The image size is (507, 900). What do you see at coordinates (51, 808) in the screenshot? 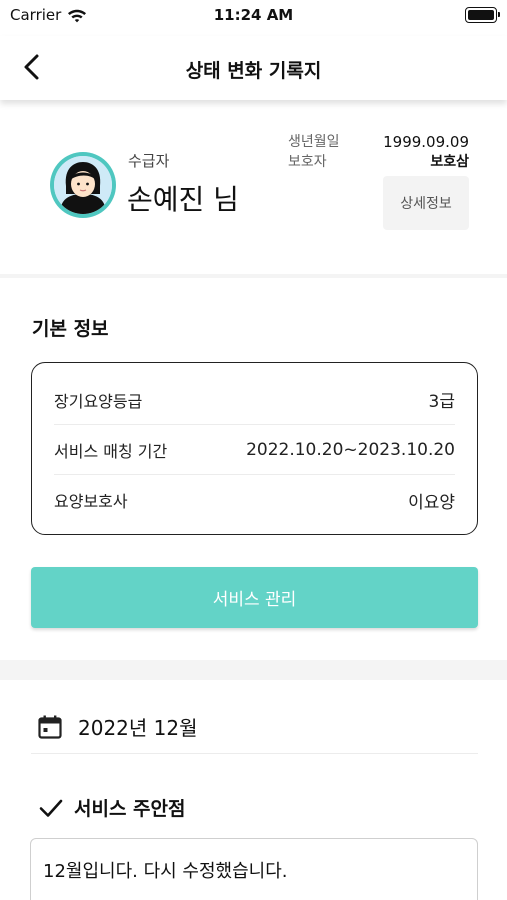
I see `check-icon` at bounding box center [51, 808].